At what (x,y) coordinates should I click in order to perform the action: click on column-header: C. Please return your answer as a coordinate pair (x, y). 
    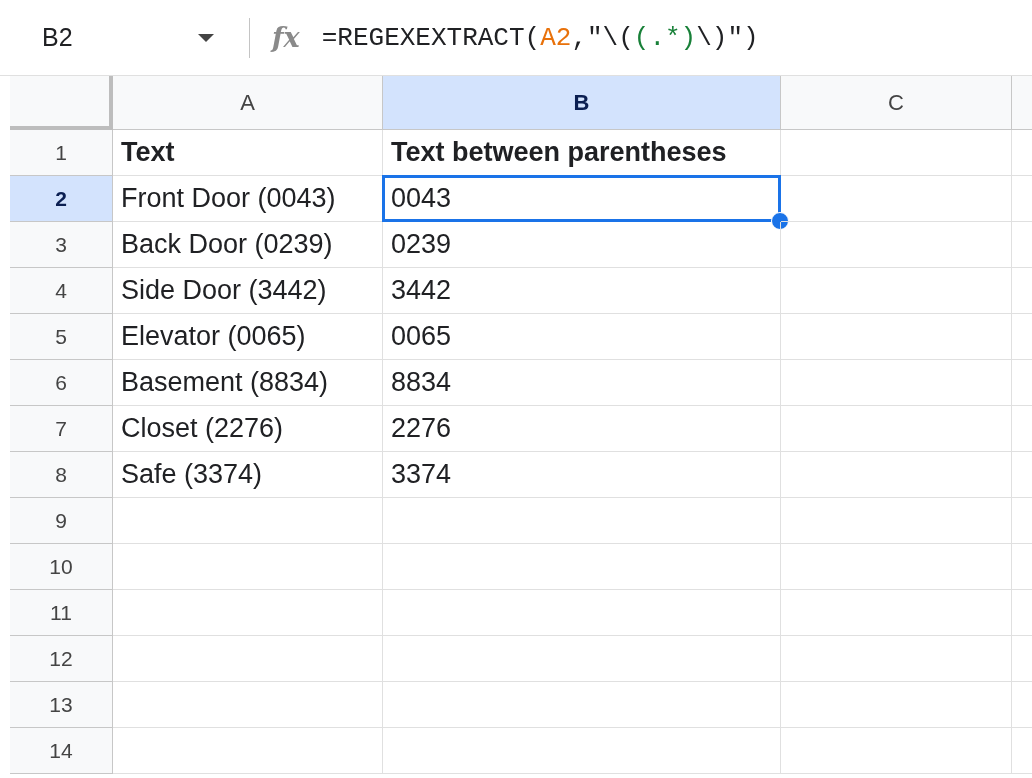
    Looking at the image, I should click on (896, 103).